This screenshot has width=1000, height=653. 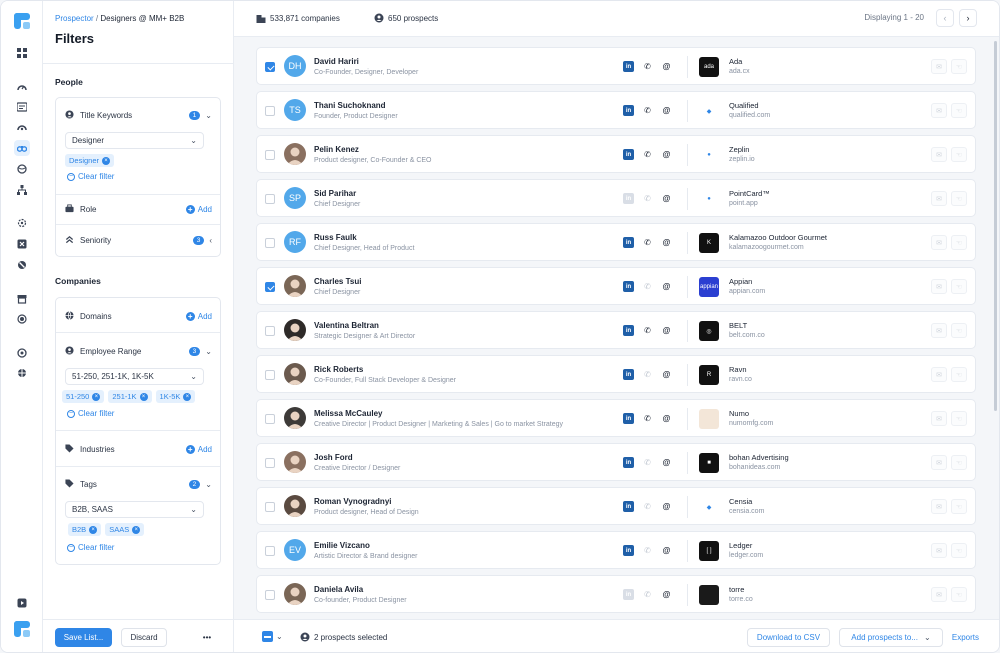 I want to click on gauge-icon, so click(x=22, y=87).